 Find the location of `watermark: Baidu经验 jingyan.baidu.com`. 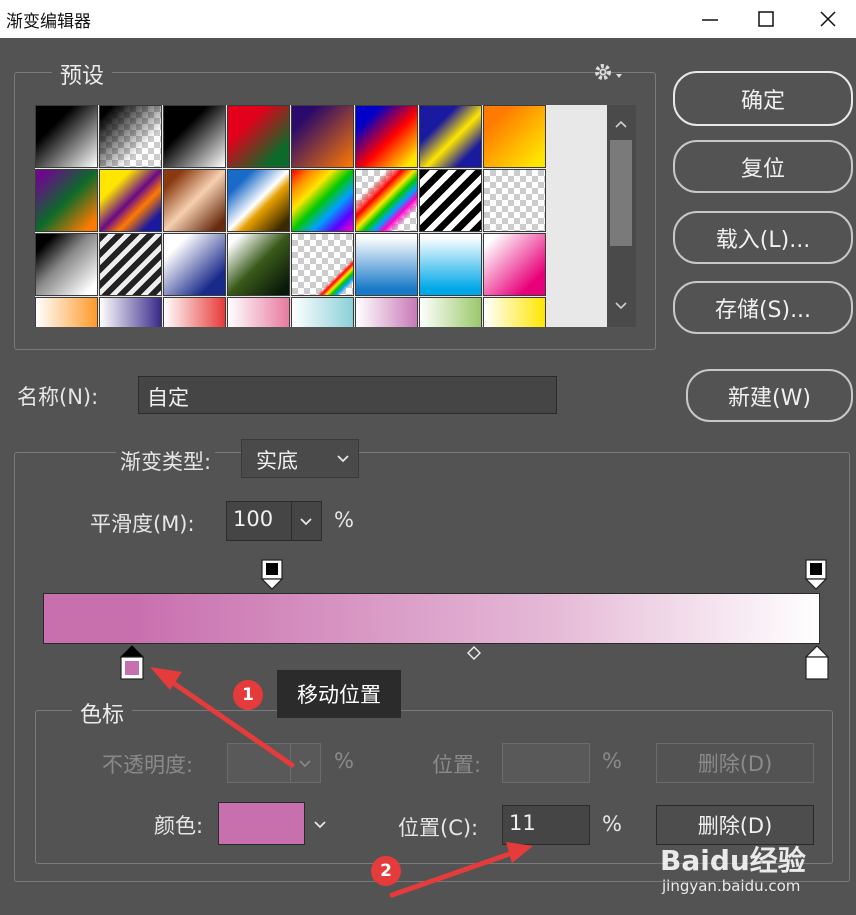

watermark: Baidu经验 jingyan.baidu.com is located at coordinates (755, 870).